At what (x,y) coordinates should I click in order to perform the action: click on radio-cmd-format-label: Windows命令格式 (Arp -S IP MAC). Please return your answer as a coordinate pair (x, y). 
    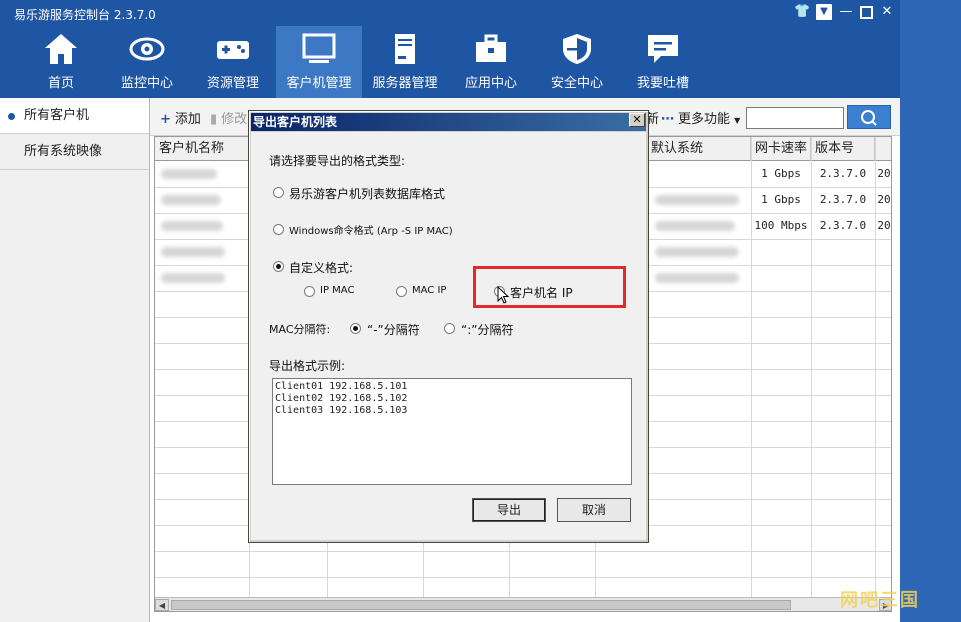
    Looking at the image, I should click on (371, 229).